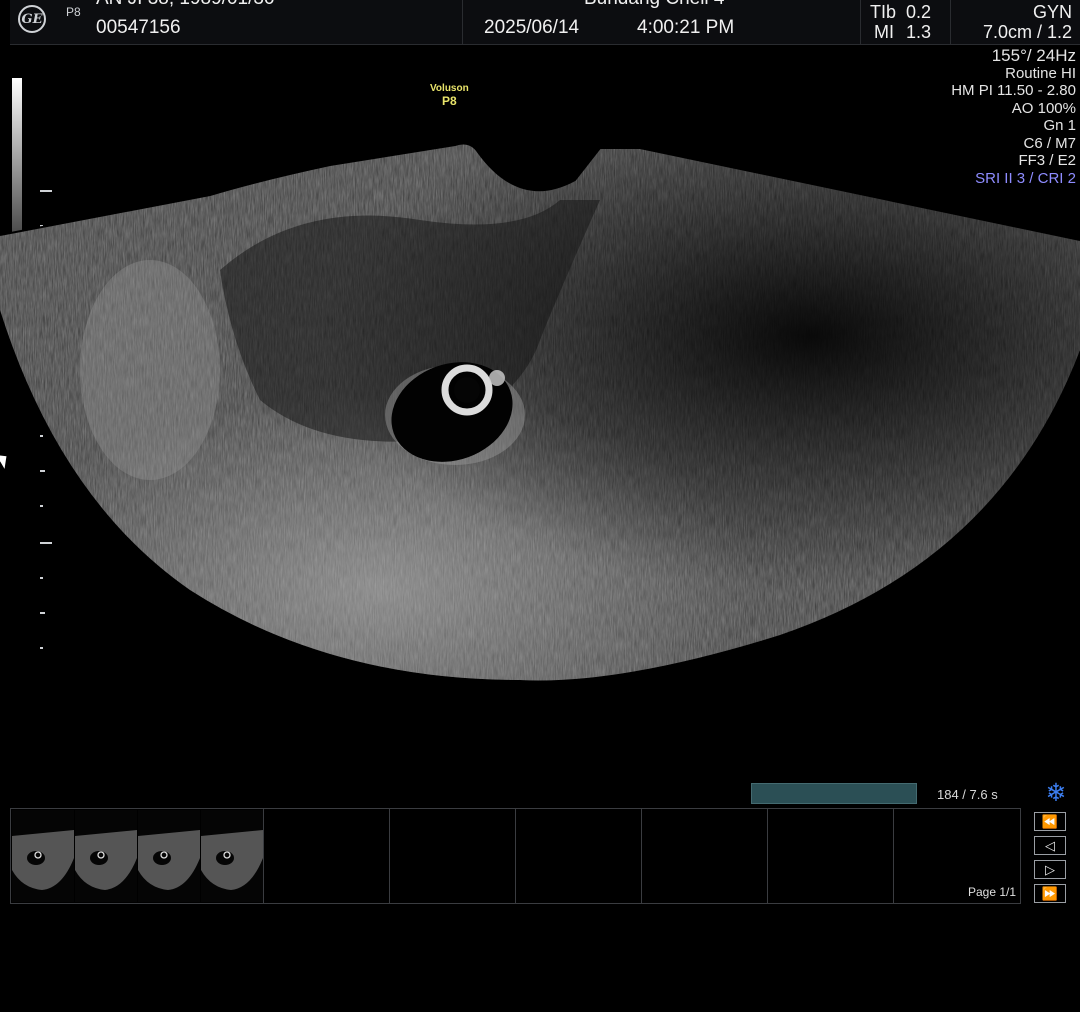 This screenshot has width=1080, height=1012. What do you see at coordinates (1040, 73) in the screenshot?
I see `param-preset: Routine HI` at bounding box center [1040, 73].